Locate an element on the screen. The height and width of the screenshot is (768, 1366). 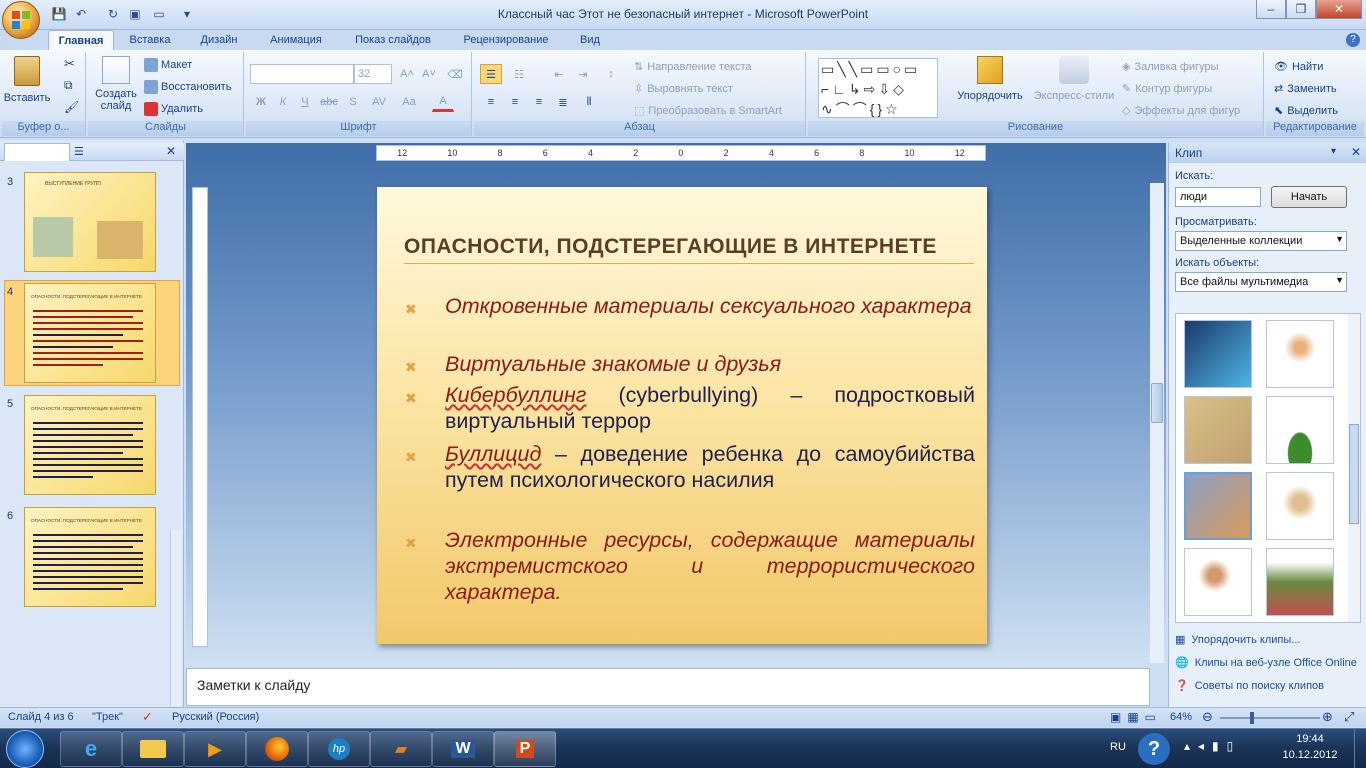
clip-scrollbar is located at coordinates (1354, 468).